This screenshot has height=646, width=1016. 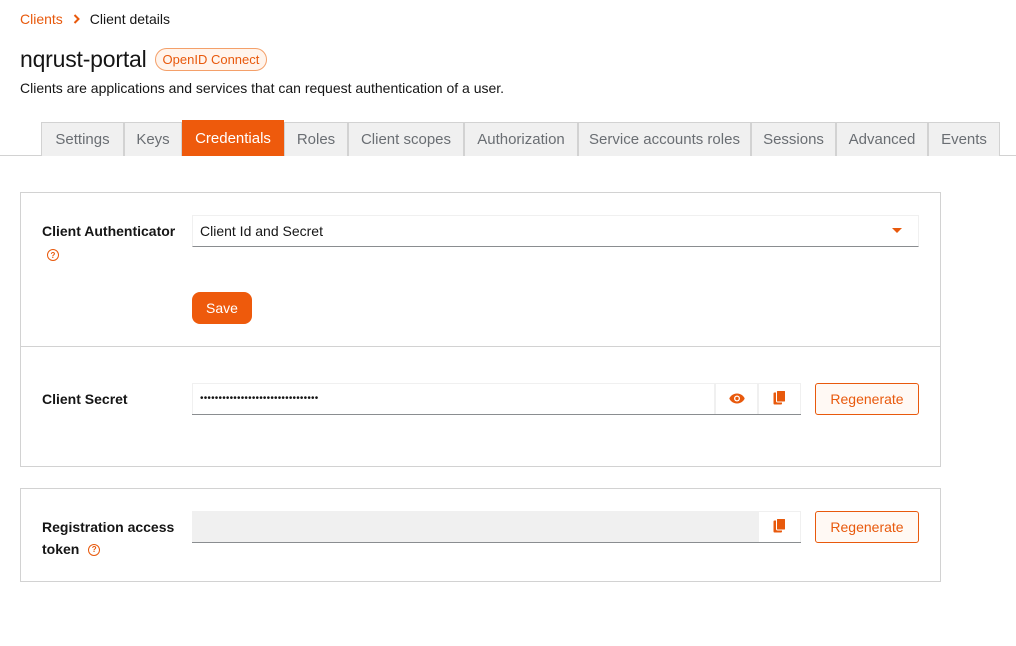 What do you see at coordinates (555, 231) in the screenshot?
I see `client-authenticator-select: Client Id and Secret` at bounding box center [555, 231].